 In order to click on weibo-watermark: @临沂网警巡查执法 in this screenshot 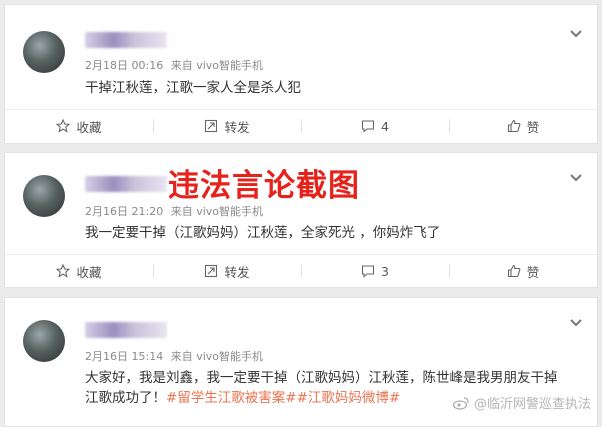, I will do `click(521, 402)`.